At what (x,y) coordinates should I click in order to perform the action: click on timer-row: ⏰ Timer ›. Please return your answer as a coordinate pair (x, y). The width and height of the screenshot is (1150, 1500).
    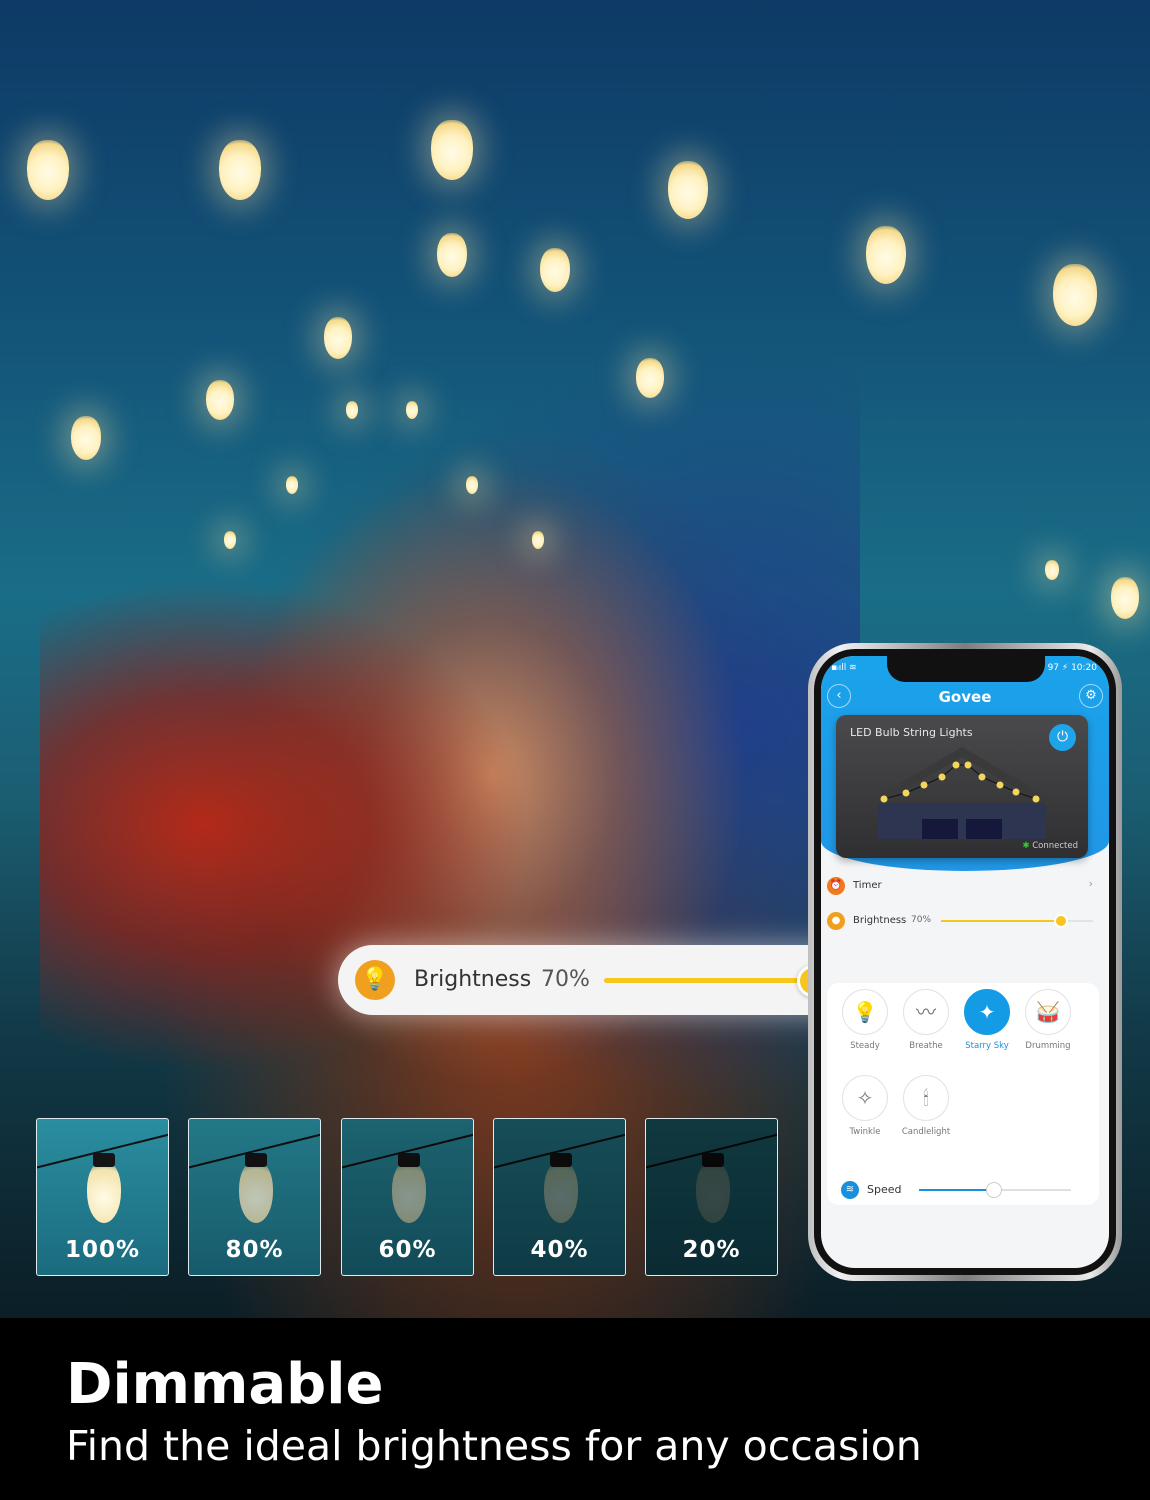
    Looking at the image, I should click on (962, 886).